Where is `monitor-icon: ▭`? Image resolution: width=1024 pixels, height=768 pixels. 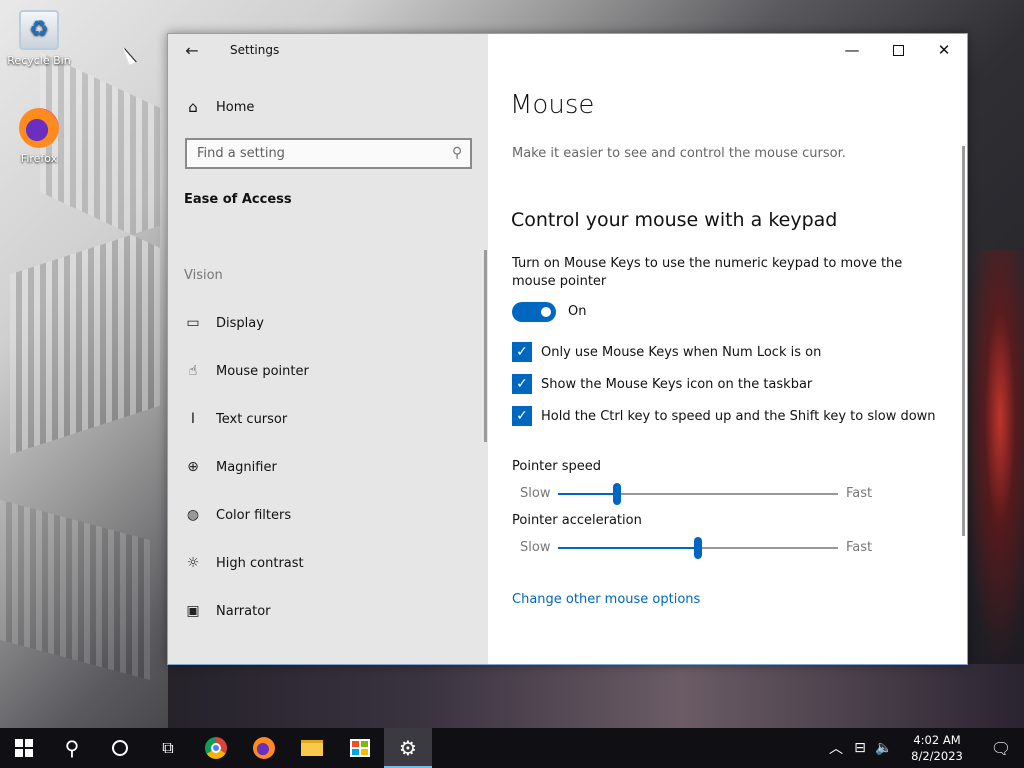
monitor-icon: ▭ is located at coordinates (193, 323).